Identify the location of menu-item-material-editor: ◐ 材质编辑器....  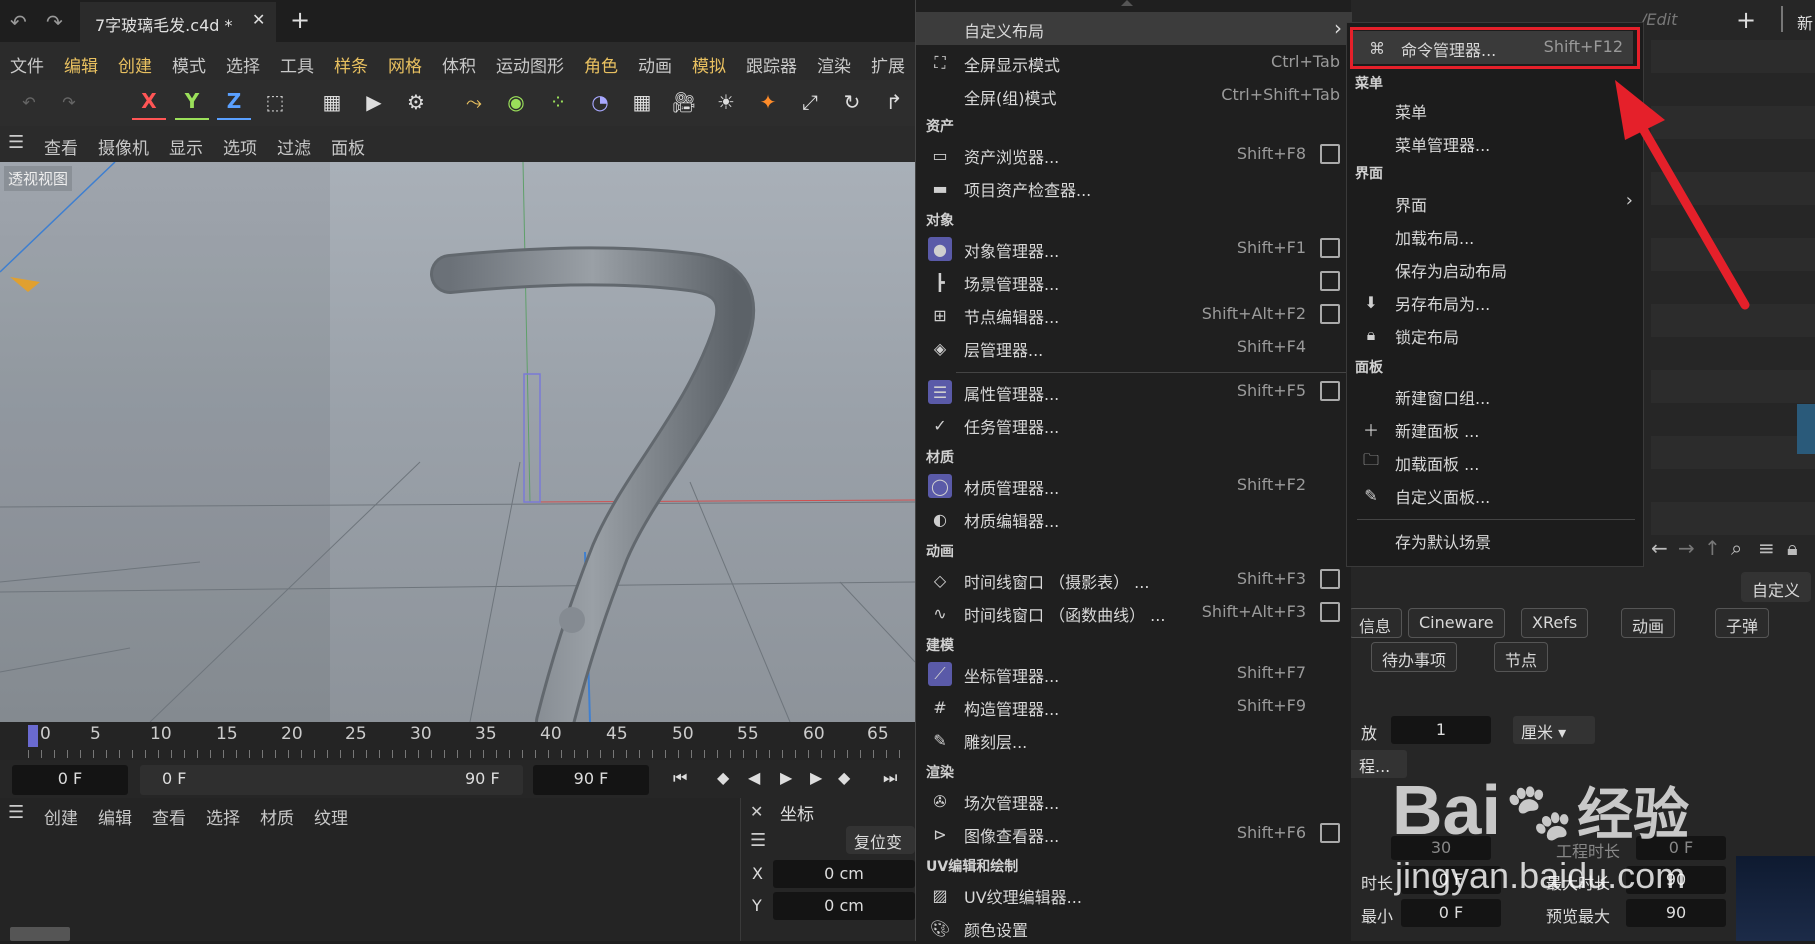
(1134, 518).